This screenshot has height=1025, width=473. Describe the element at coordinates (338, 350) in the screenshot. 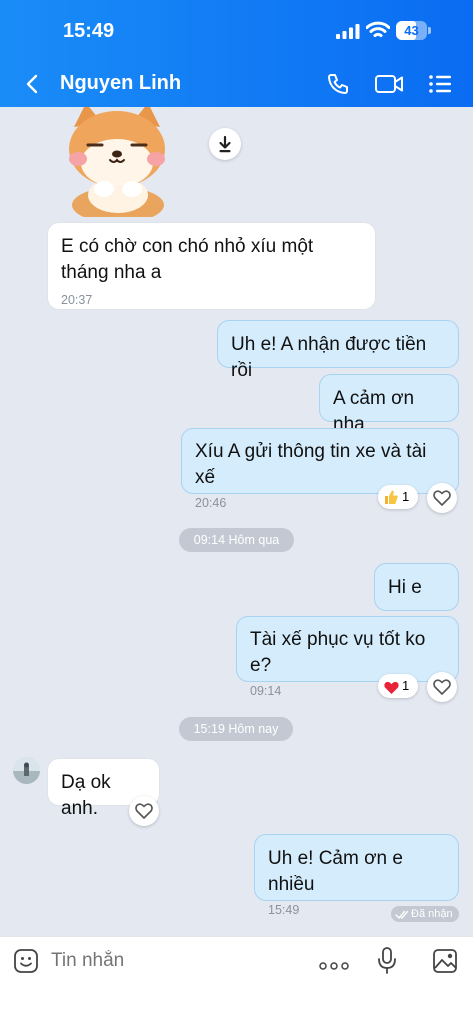

I see `message-outgoing: Uh e! A nhận được tiền rồi` at that location.